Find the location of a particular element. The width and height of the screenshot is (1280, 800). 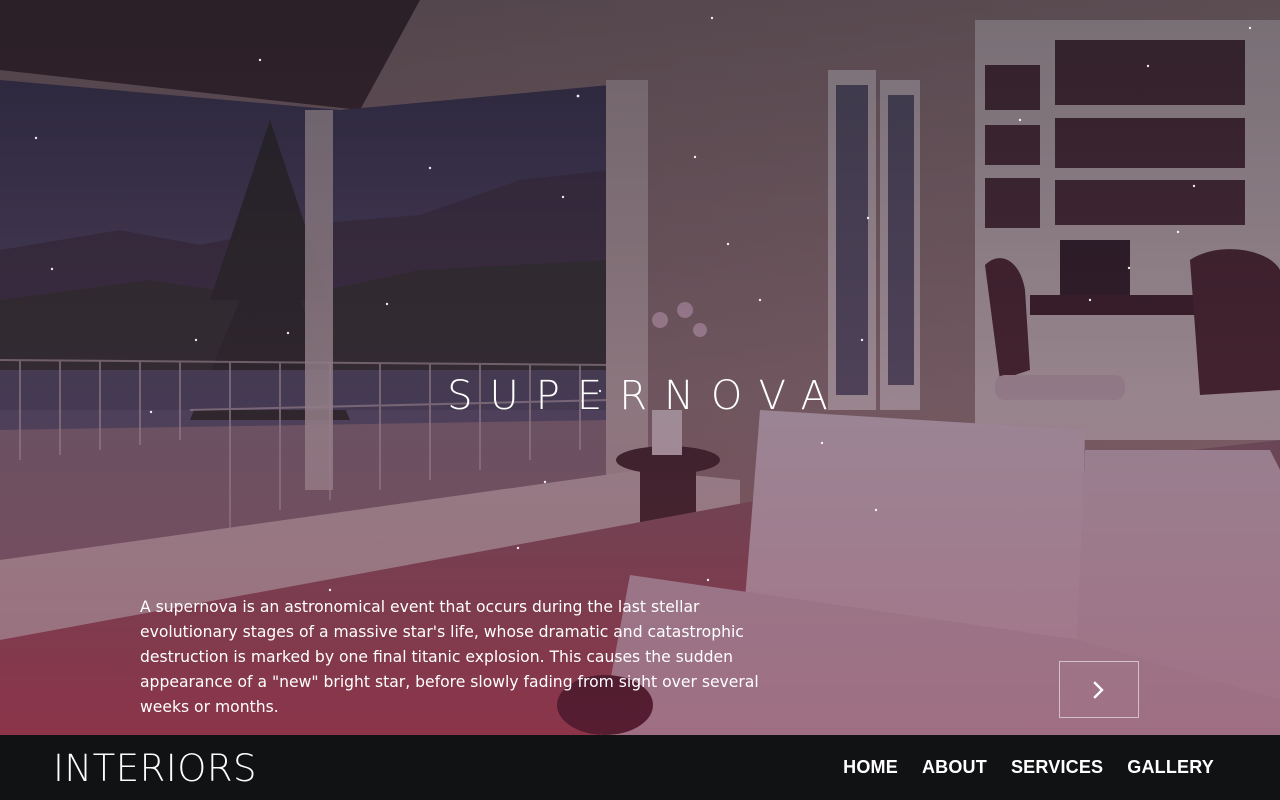

nav-item-gallery: GALLERY is located at coordinates (1170, 767).